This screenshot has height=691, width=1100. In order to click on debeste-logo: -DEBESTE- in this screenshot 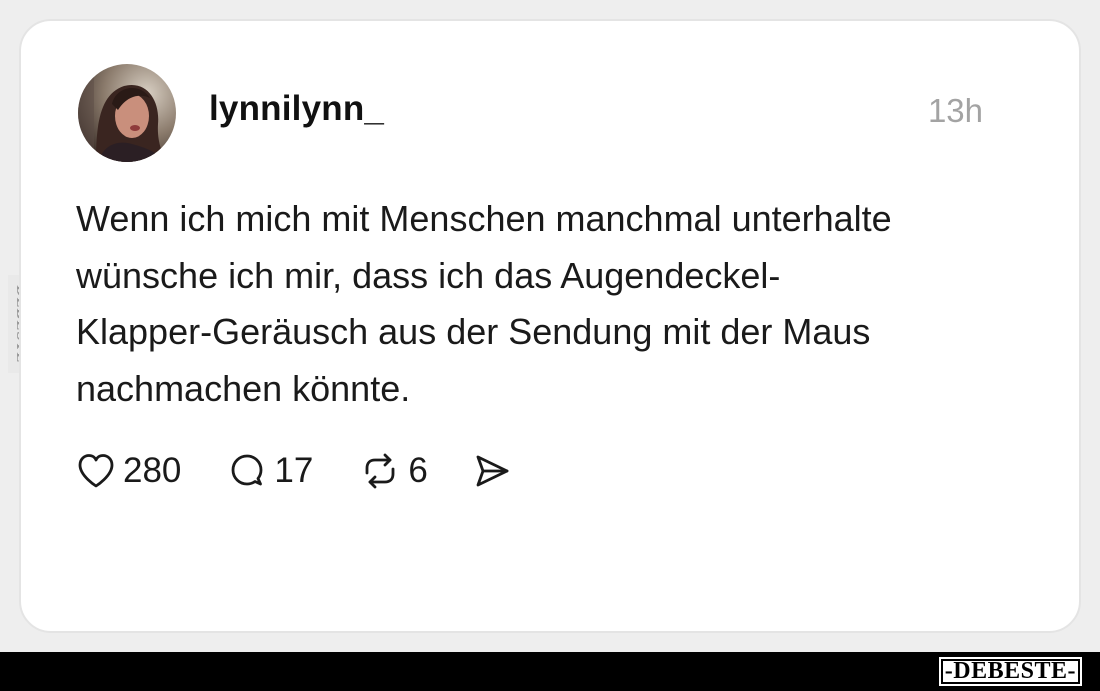, I will do `click(1010, 671)`.